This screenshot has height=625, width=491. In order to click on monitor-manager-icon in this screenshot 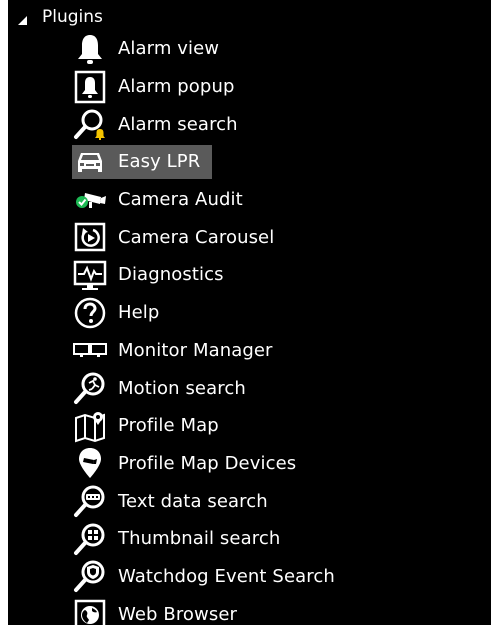, I will do `click(90, 350)`.